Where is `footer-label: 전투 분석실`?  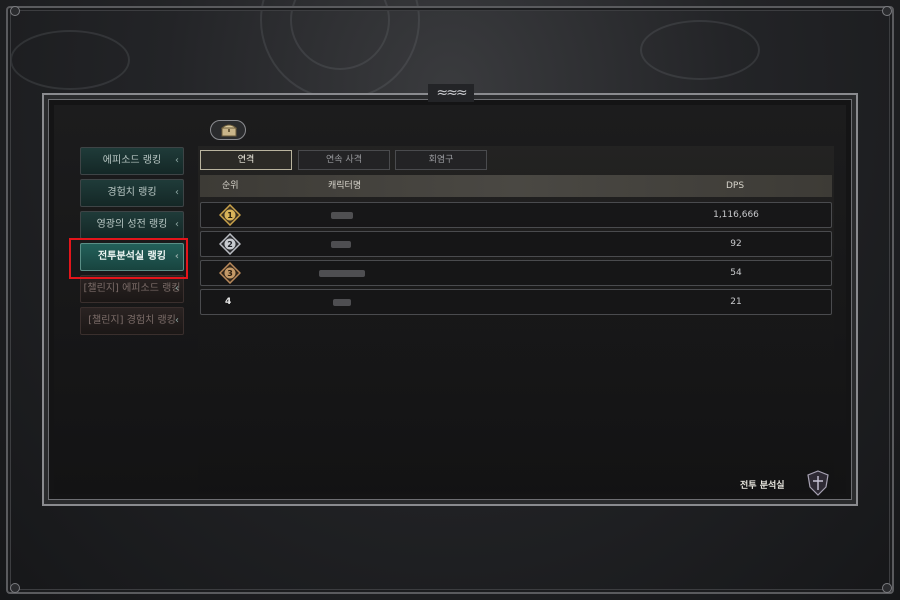 footer-label: 전투 분석실 is located at coordinates (762, 486).